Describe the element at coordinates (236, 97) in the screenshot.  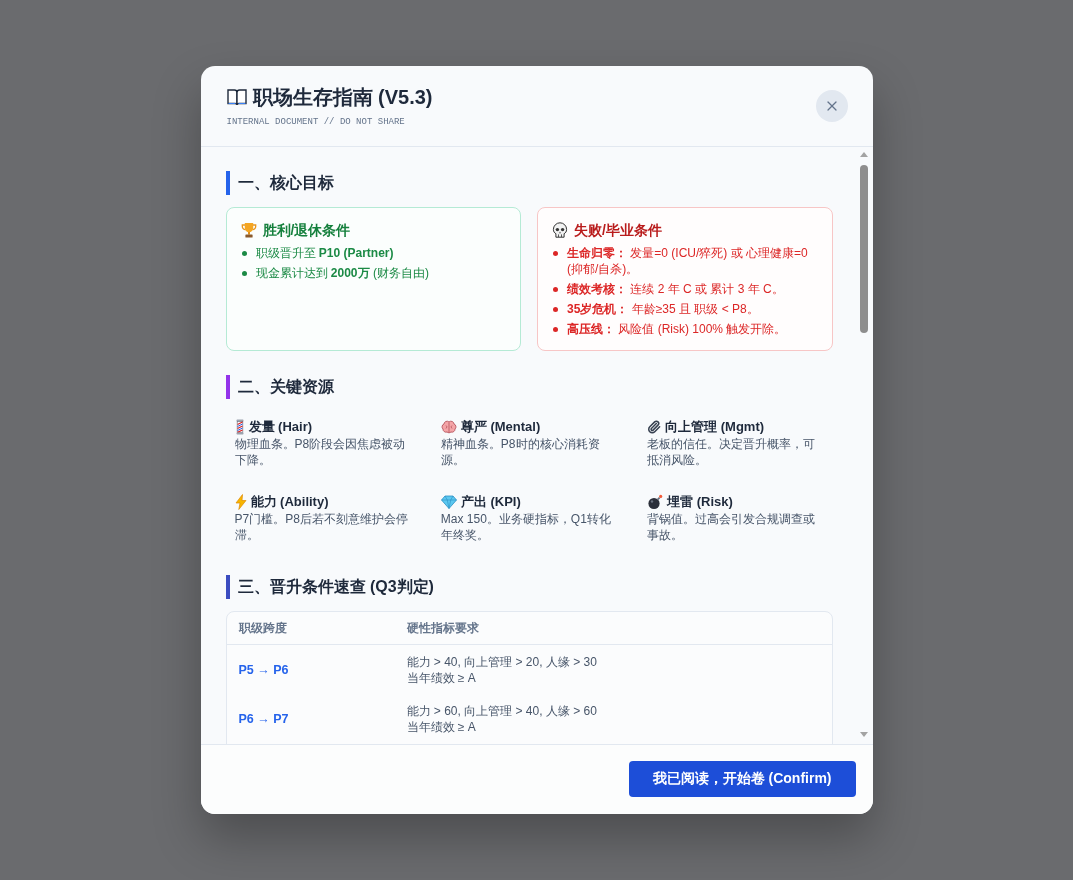
I see `open-book-icon` at that location.